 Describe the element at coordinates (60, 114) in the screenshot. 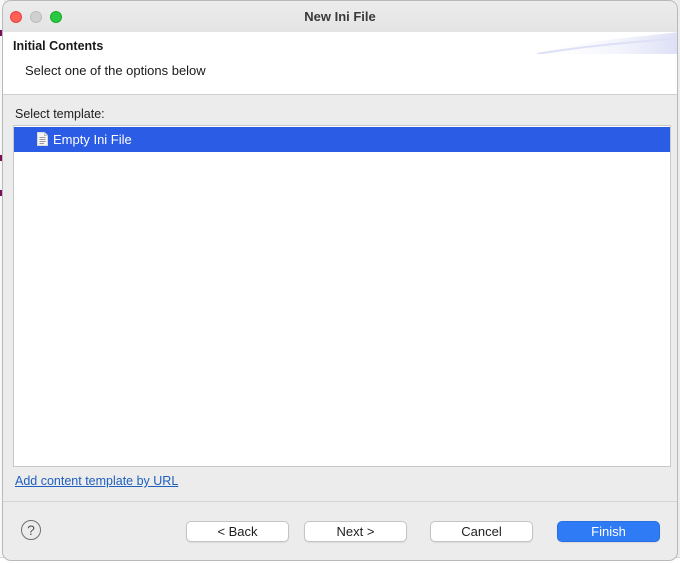

I see `select-template-label: Select template:` at that location.